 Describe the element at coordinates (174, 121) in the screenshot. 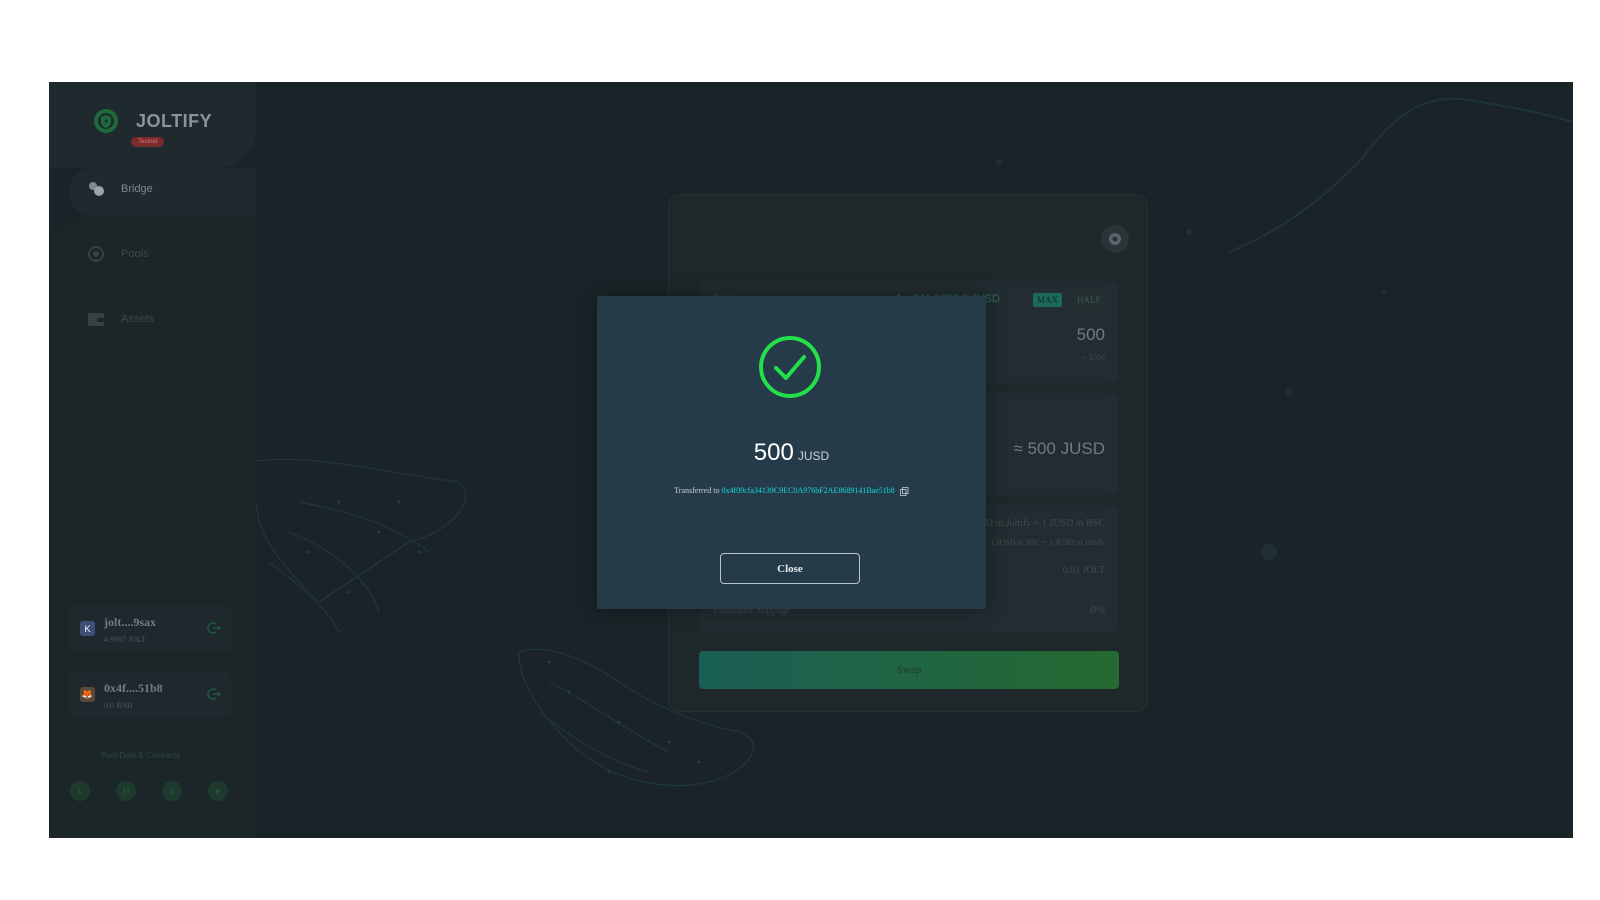

I see `app-name: JOLTIFY` at that location.